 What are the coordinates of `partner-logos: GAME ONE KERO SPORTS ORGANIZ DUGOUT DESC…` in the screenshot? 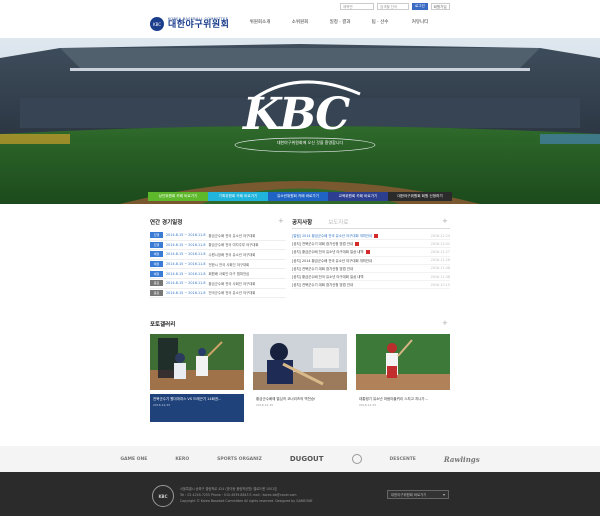 It's located at (300, 459).